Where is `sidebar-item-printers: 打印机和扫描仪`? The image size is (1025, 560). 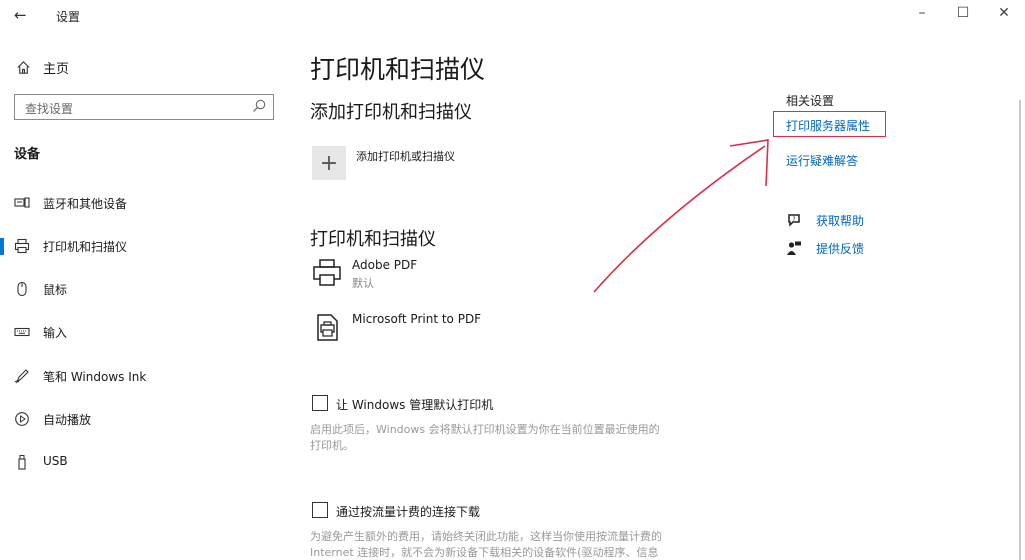
sidebar-item-printers: 打印机和扫描仪 is located at coordinates (145, 246).